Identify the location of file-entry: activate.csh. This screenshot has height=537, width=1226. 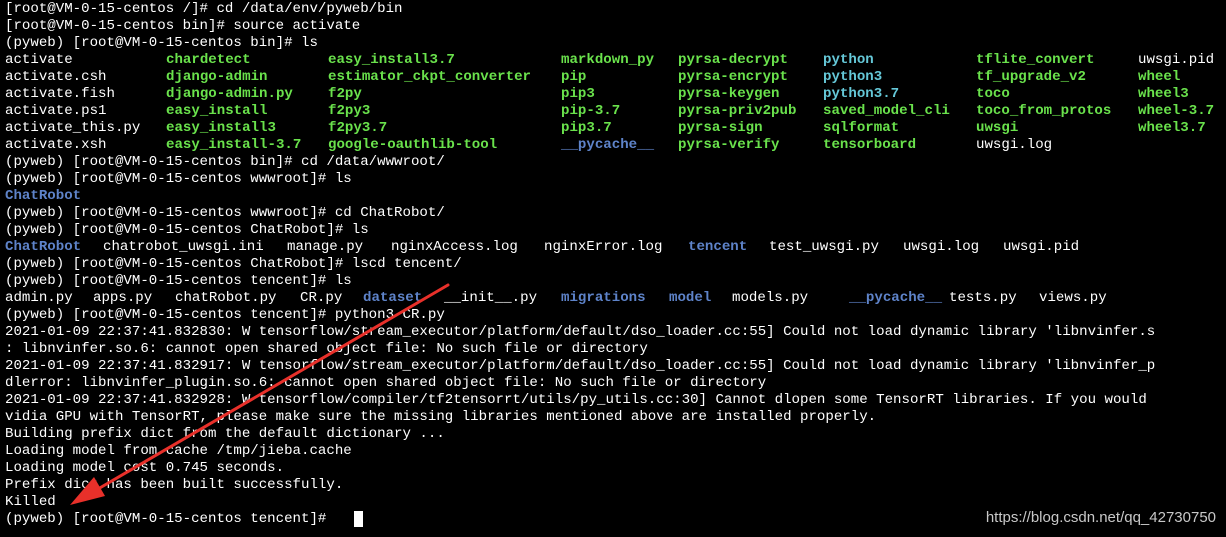
(56, 77).